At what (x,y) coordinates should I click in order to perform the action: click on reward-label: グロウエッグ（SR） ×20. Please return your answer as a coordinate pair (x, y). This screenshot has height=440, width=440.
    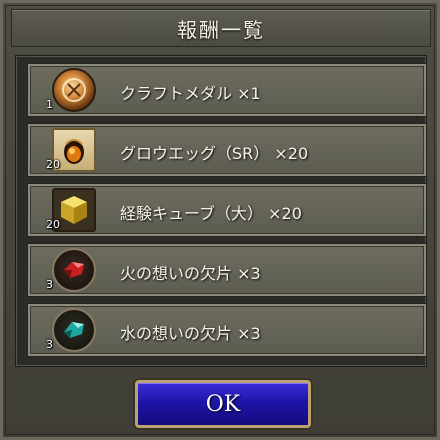
    Looking at the image, I should click on (214, 153).